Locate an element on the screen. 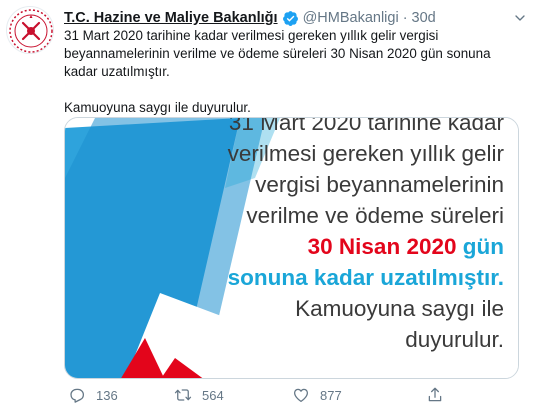  poster-line-highlight: 30 Nisan 2020 gün is located at coordinates (354, 246).